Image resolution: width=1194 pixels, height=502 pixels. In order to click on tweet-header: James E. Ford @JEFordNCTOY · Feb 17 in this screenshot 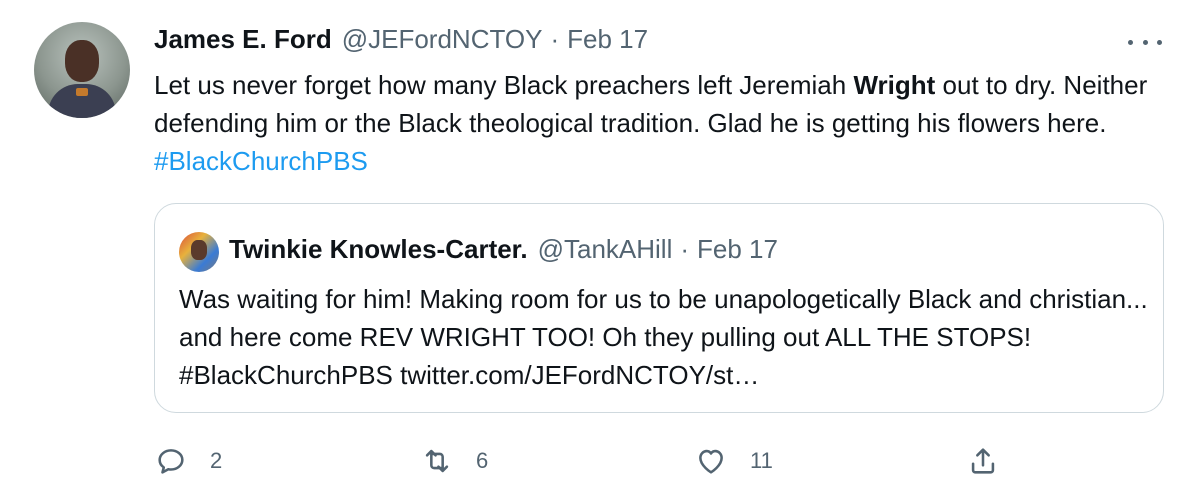, I will do `click(401, 42)`.